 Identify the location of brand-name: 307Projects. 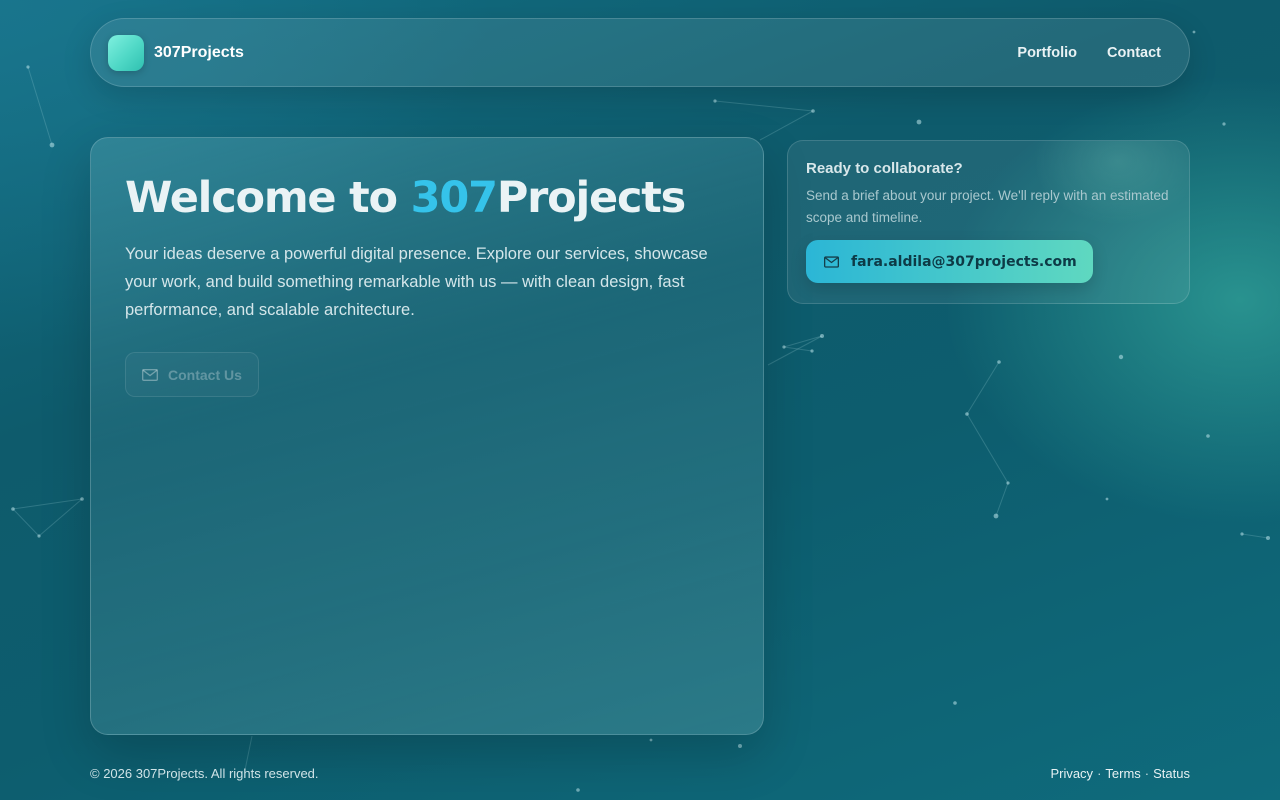
(199, 53).